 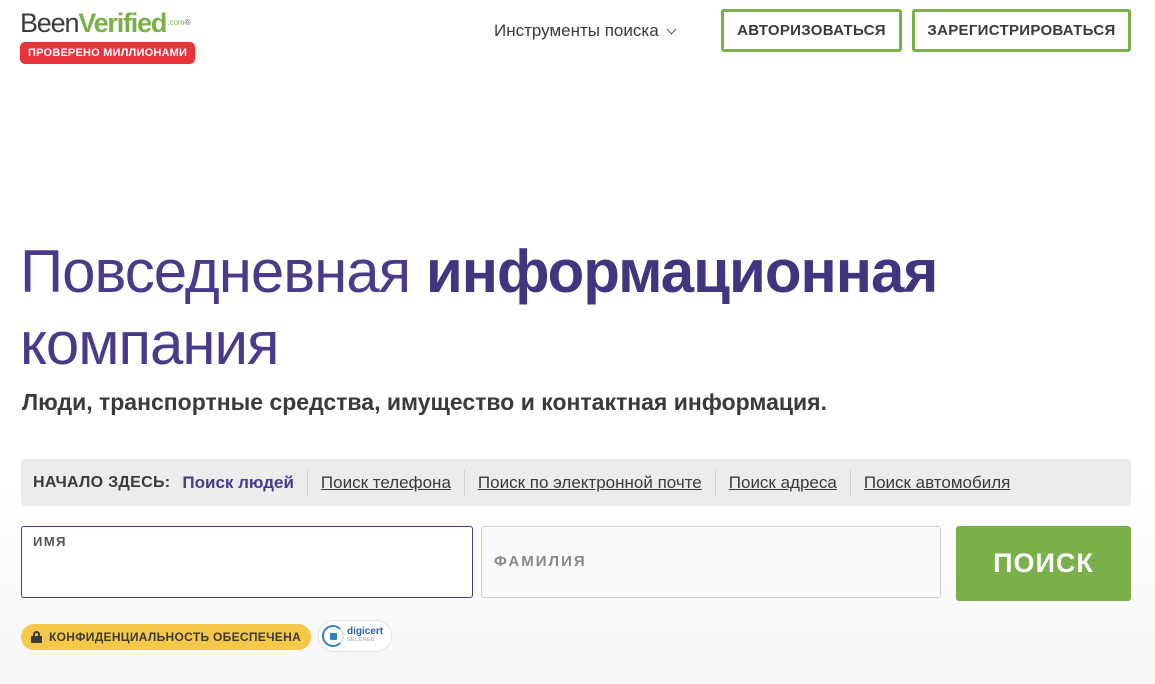 I want to click on tab-phone-search: Поиск телефона, so click(x=385, y=482).